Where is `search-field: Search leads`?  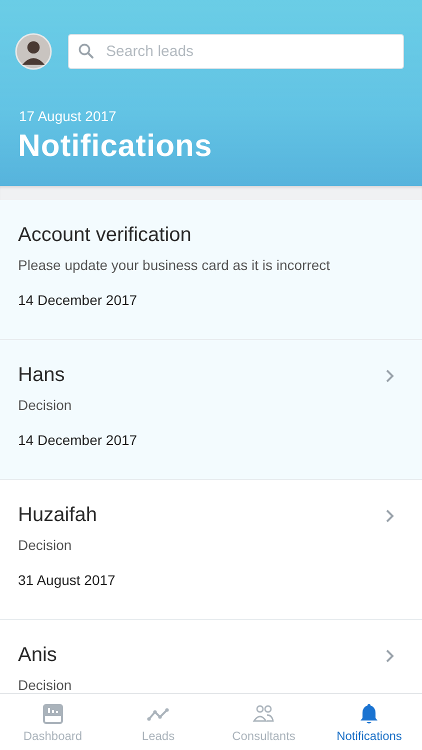
search-field: Search leads is located at coordinates (236, 51).